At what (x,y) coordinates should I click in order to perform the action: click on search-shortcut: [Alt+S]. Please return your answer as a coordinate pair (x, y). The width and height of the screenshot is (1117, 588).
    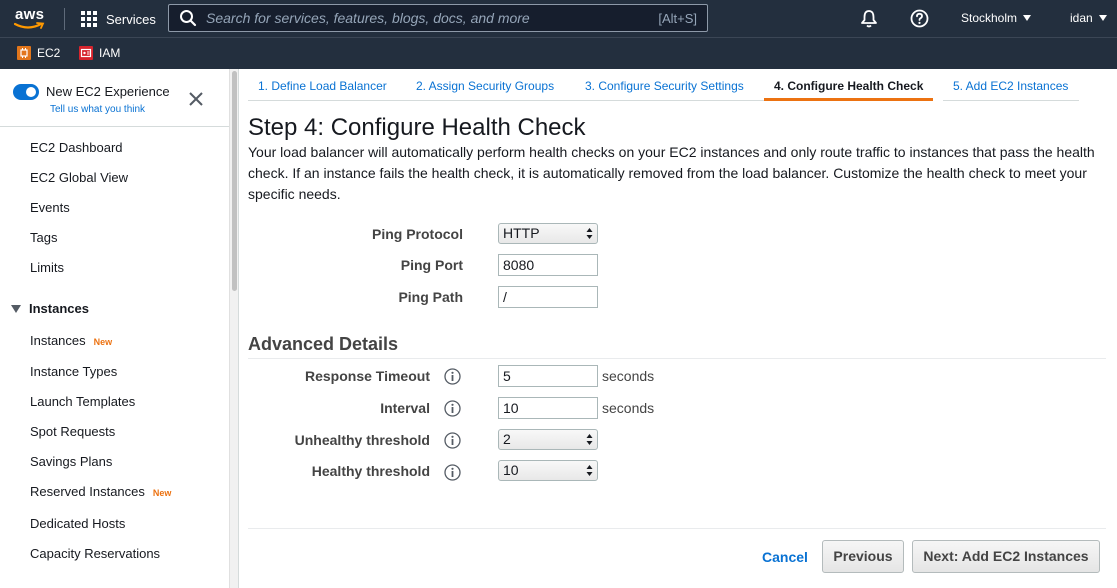
    Looking at the image, I should click on (677, 18).